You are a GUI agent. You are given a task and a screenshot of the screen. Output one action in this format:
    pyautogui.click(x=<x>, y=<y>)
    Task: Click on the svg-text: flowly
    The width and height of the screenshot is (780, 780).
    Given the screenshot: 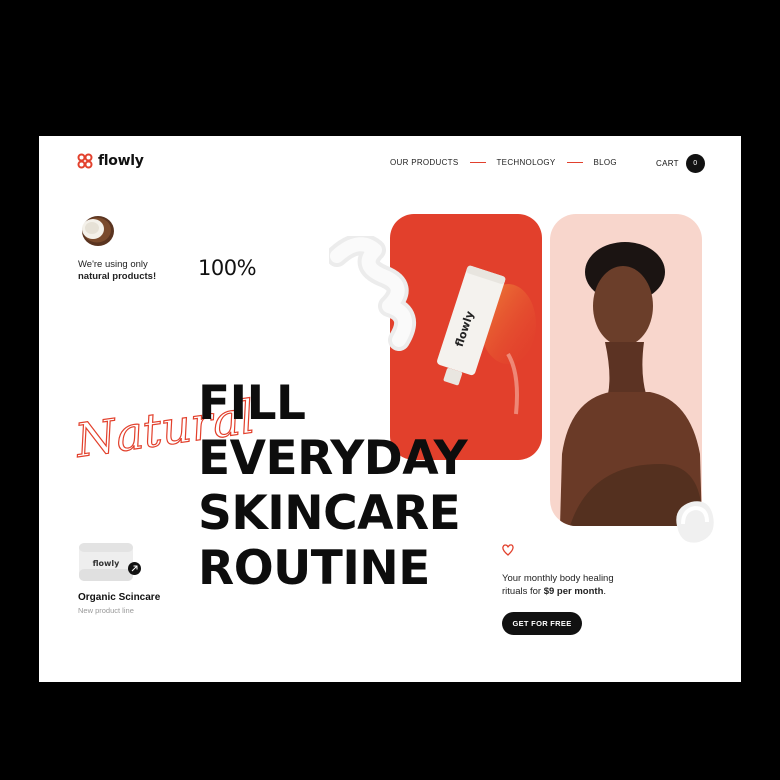 What is the action you would take?
    pyautogui.click(x=107, y=563)
    